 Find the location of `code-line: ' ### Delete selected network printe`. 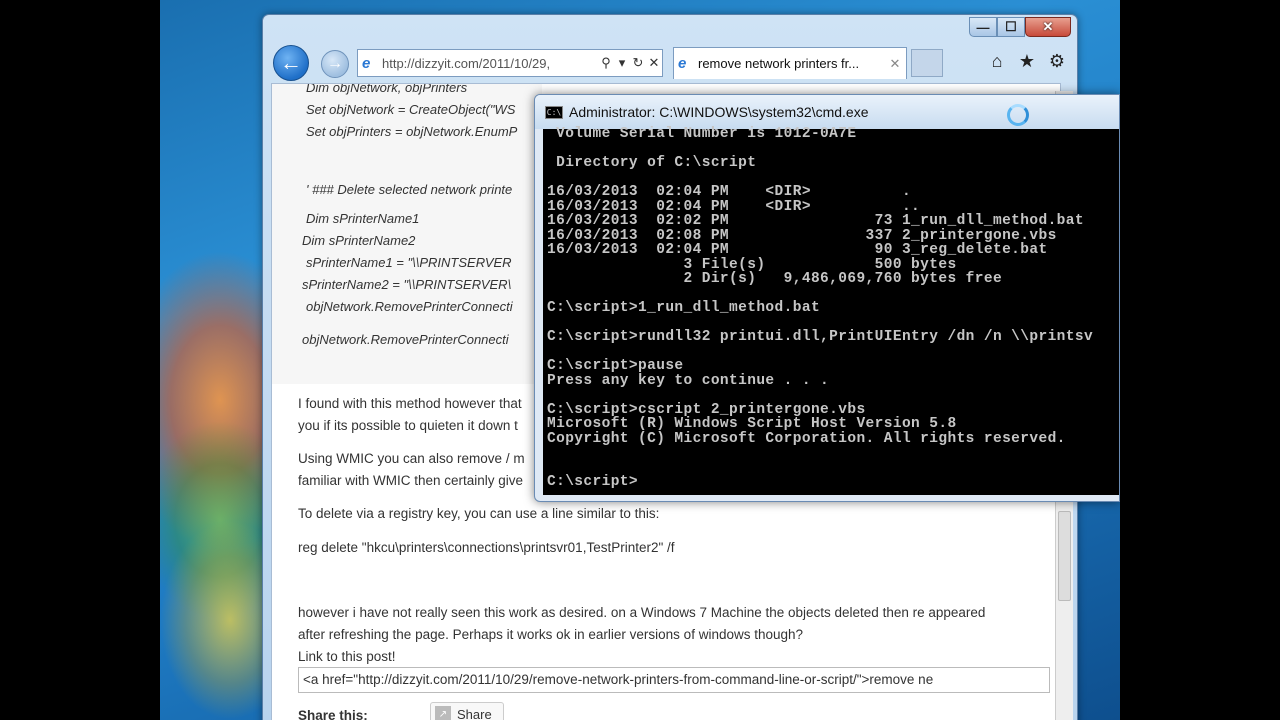

code-line: ' ### Delete selected network printe is located at coordinates (409, 189).